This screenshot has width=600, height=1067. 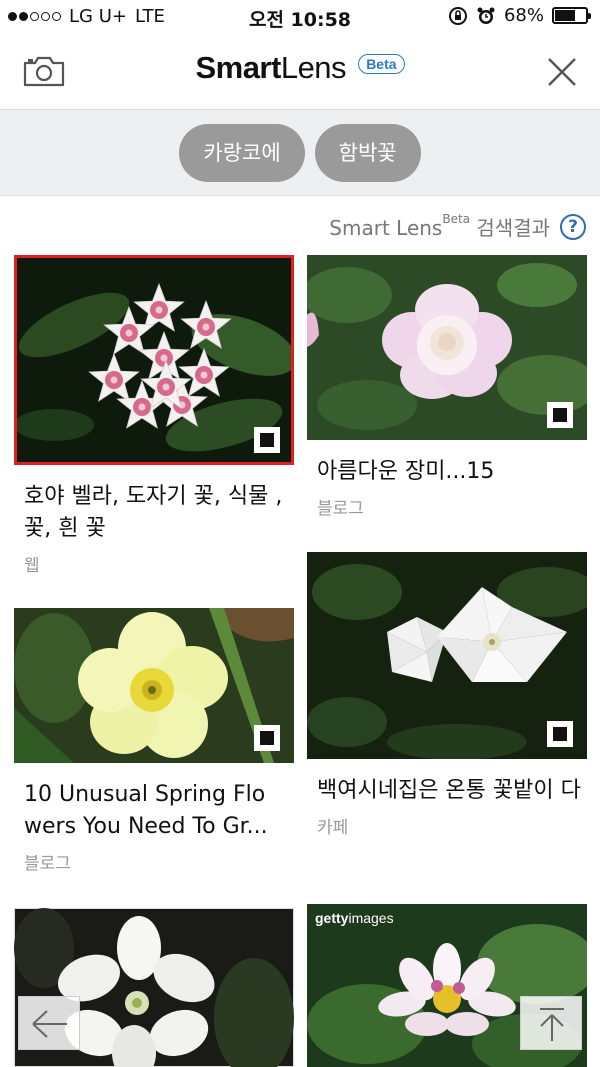 What do you see at coordinates (242, 152) in the screenshot?
I see `keyword-chip: 카랑코에` at bounding box center [242, 152].